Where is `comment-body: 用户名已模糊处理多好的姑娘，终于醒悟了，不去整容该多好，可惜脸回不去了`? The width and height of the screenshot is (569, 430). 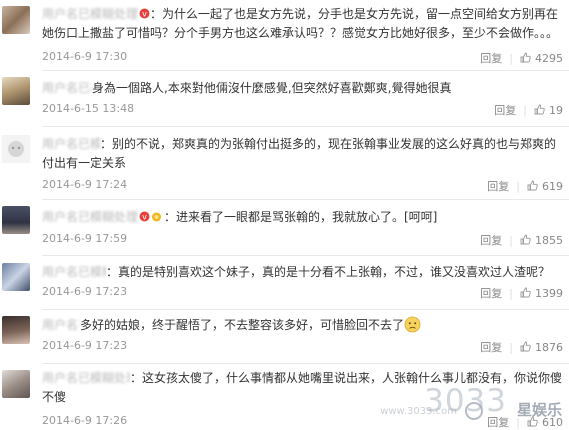 comment-body: 用户名已模糊处理多好的姑娘，终于醒悟了，不去整容该多好，可惜脸回不去了 is located at coordinates (302, 325).